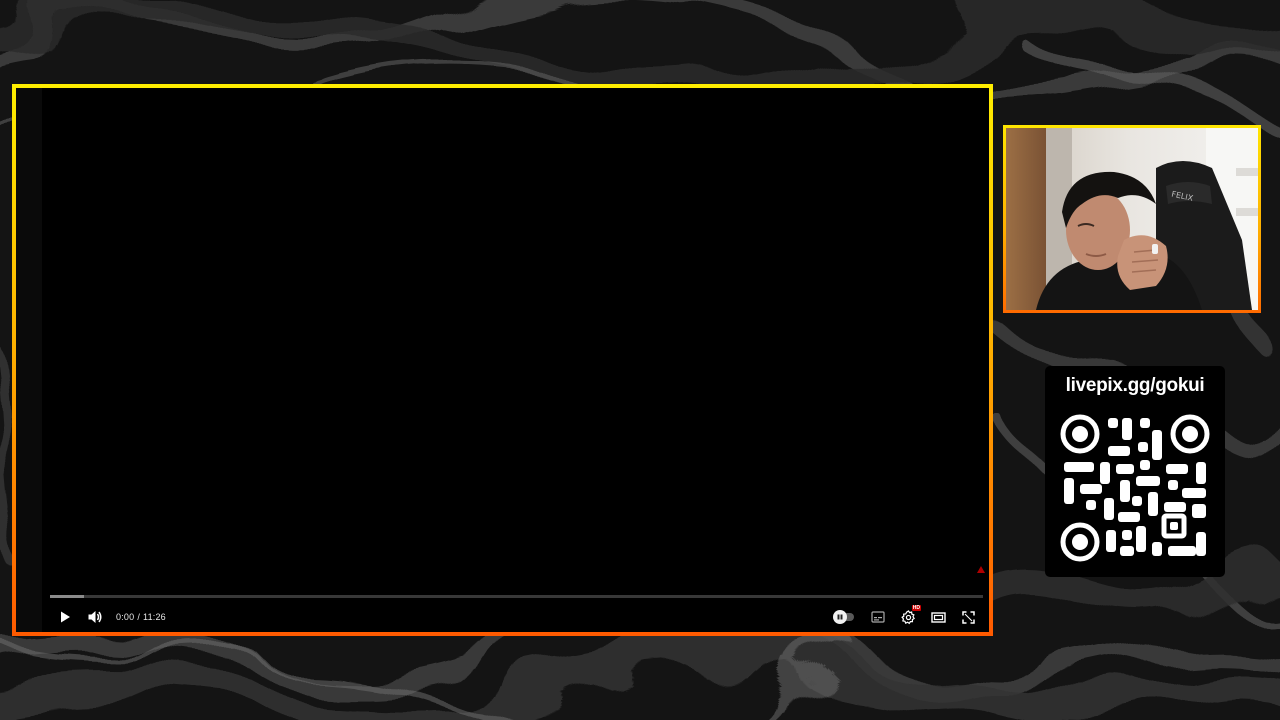 This screenshot has height=720, width=1280. I want to click on autoplay-knob, so click(840, 617).